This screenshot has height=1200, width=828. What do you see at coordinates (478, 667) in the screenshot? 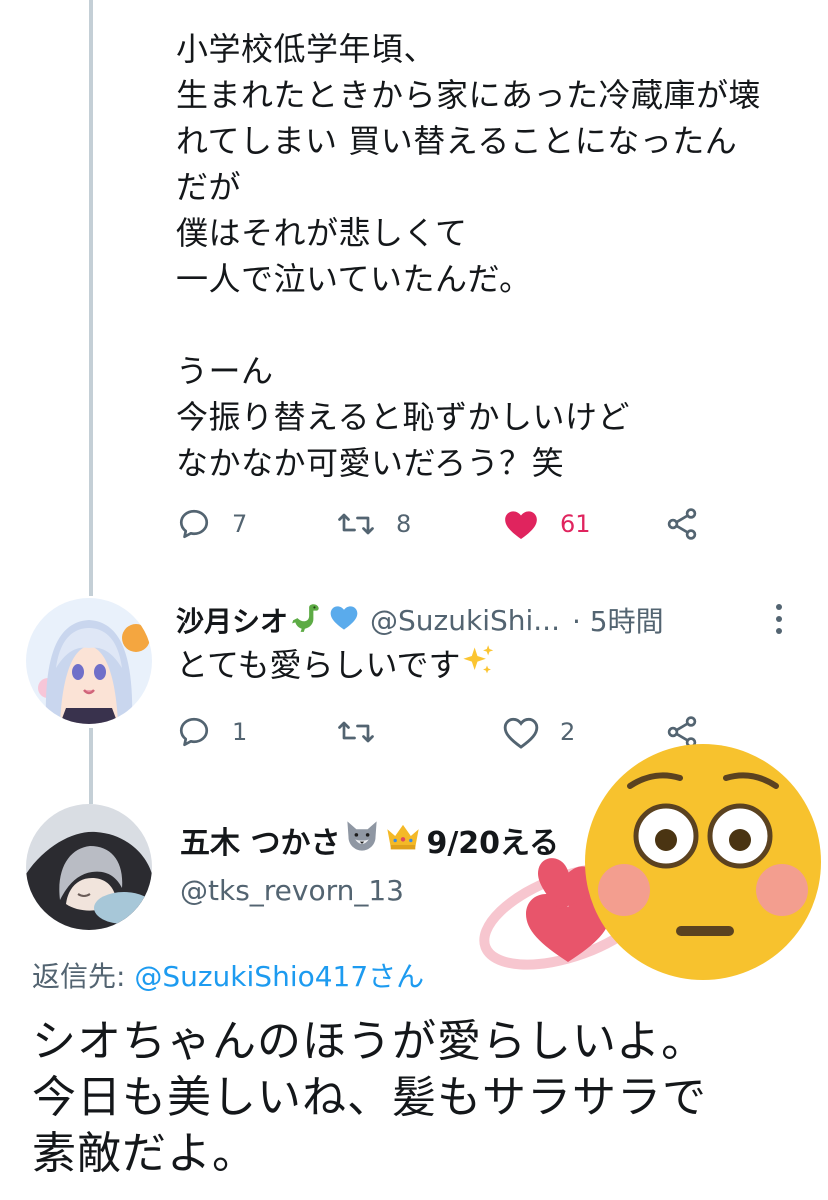
I see `sparkles-icon` at bounding box center [478, 667].